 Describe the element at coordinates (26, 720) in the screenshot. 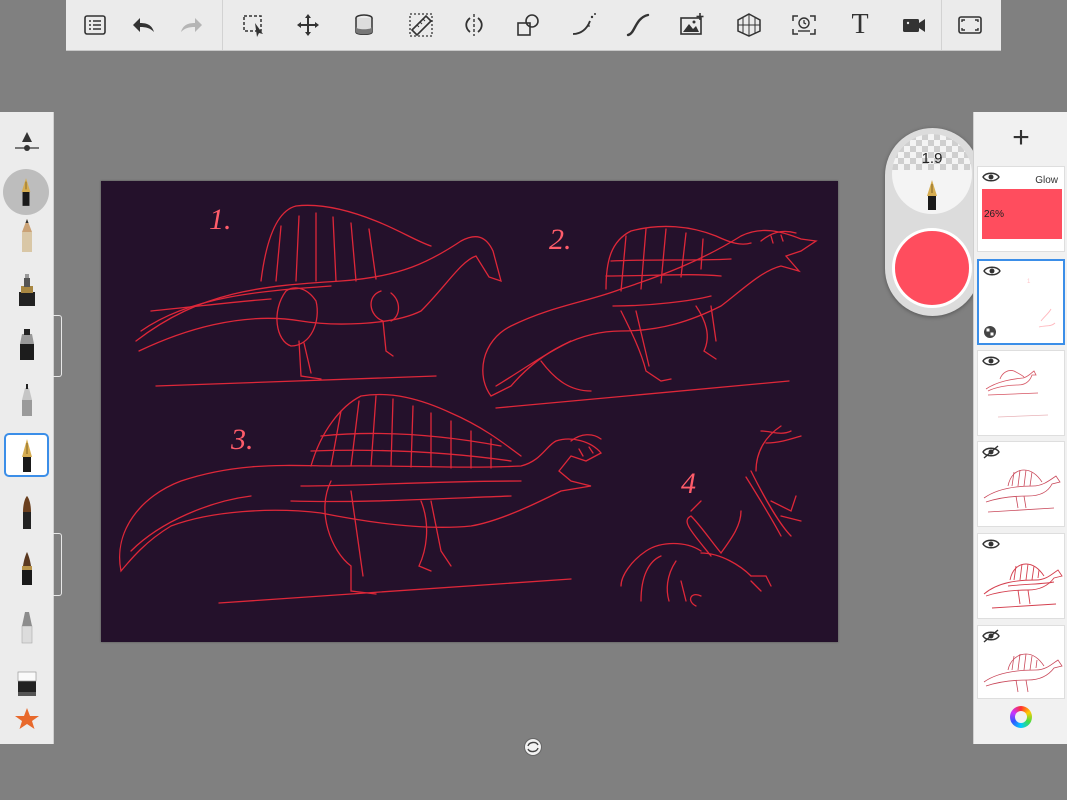

I see `favorites-star-icon` at that location.